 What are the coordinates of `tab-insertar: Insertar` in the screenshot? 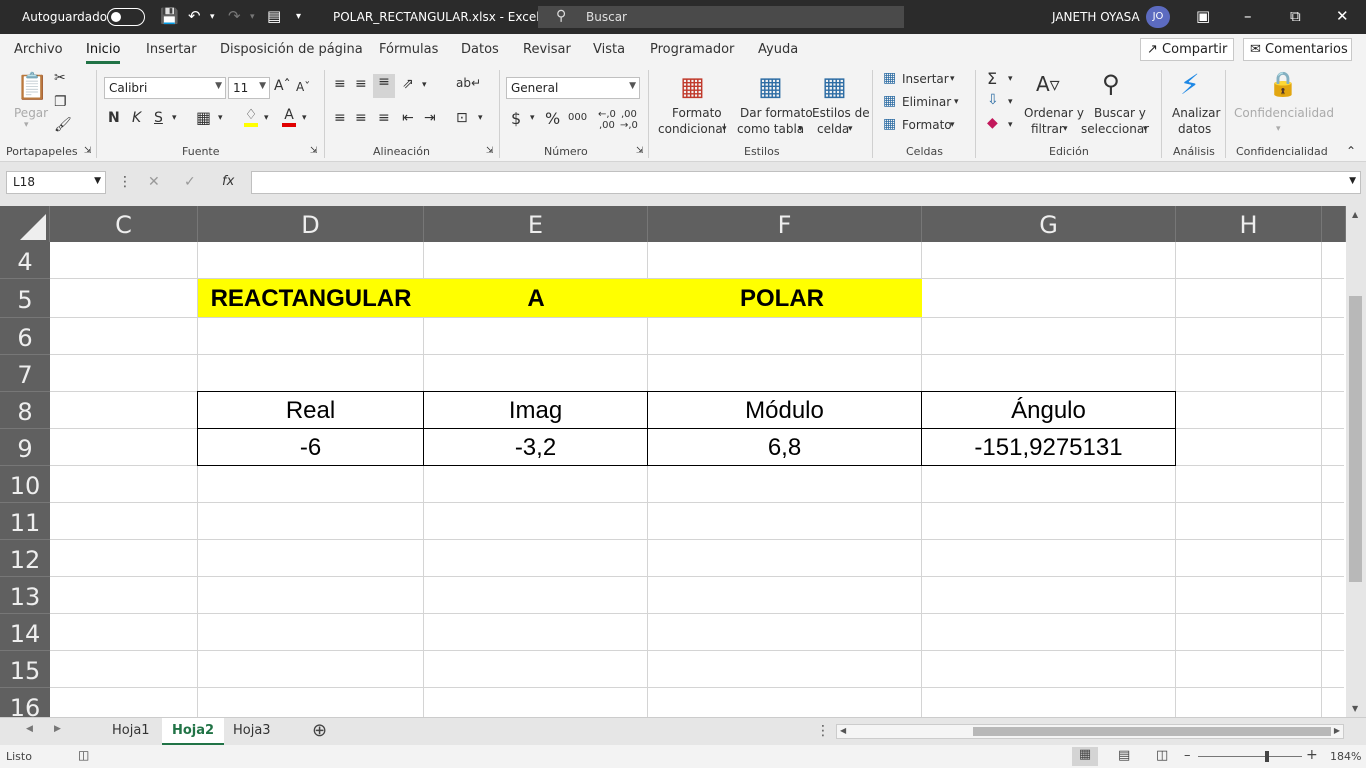 It's located at (171, 49).